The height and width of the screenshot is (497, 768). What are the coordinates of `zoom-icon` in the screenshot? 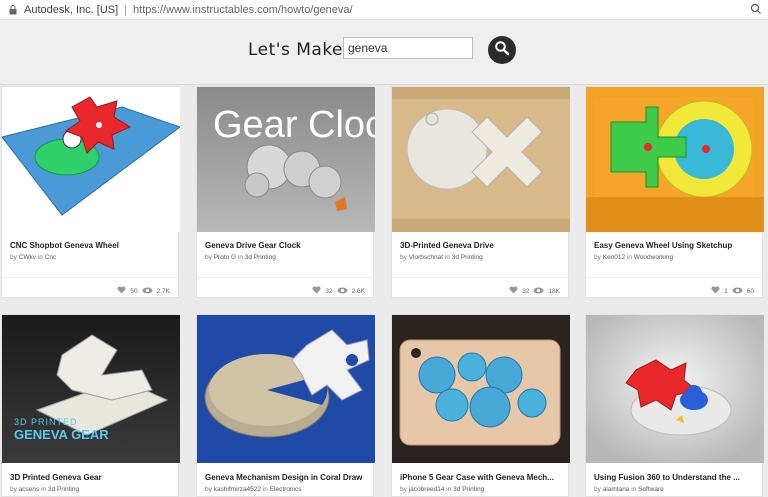 It's located at (756, 9).